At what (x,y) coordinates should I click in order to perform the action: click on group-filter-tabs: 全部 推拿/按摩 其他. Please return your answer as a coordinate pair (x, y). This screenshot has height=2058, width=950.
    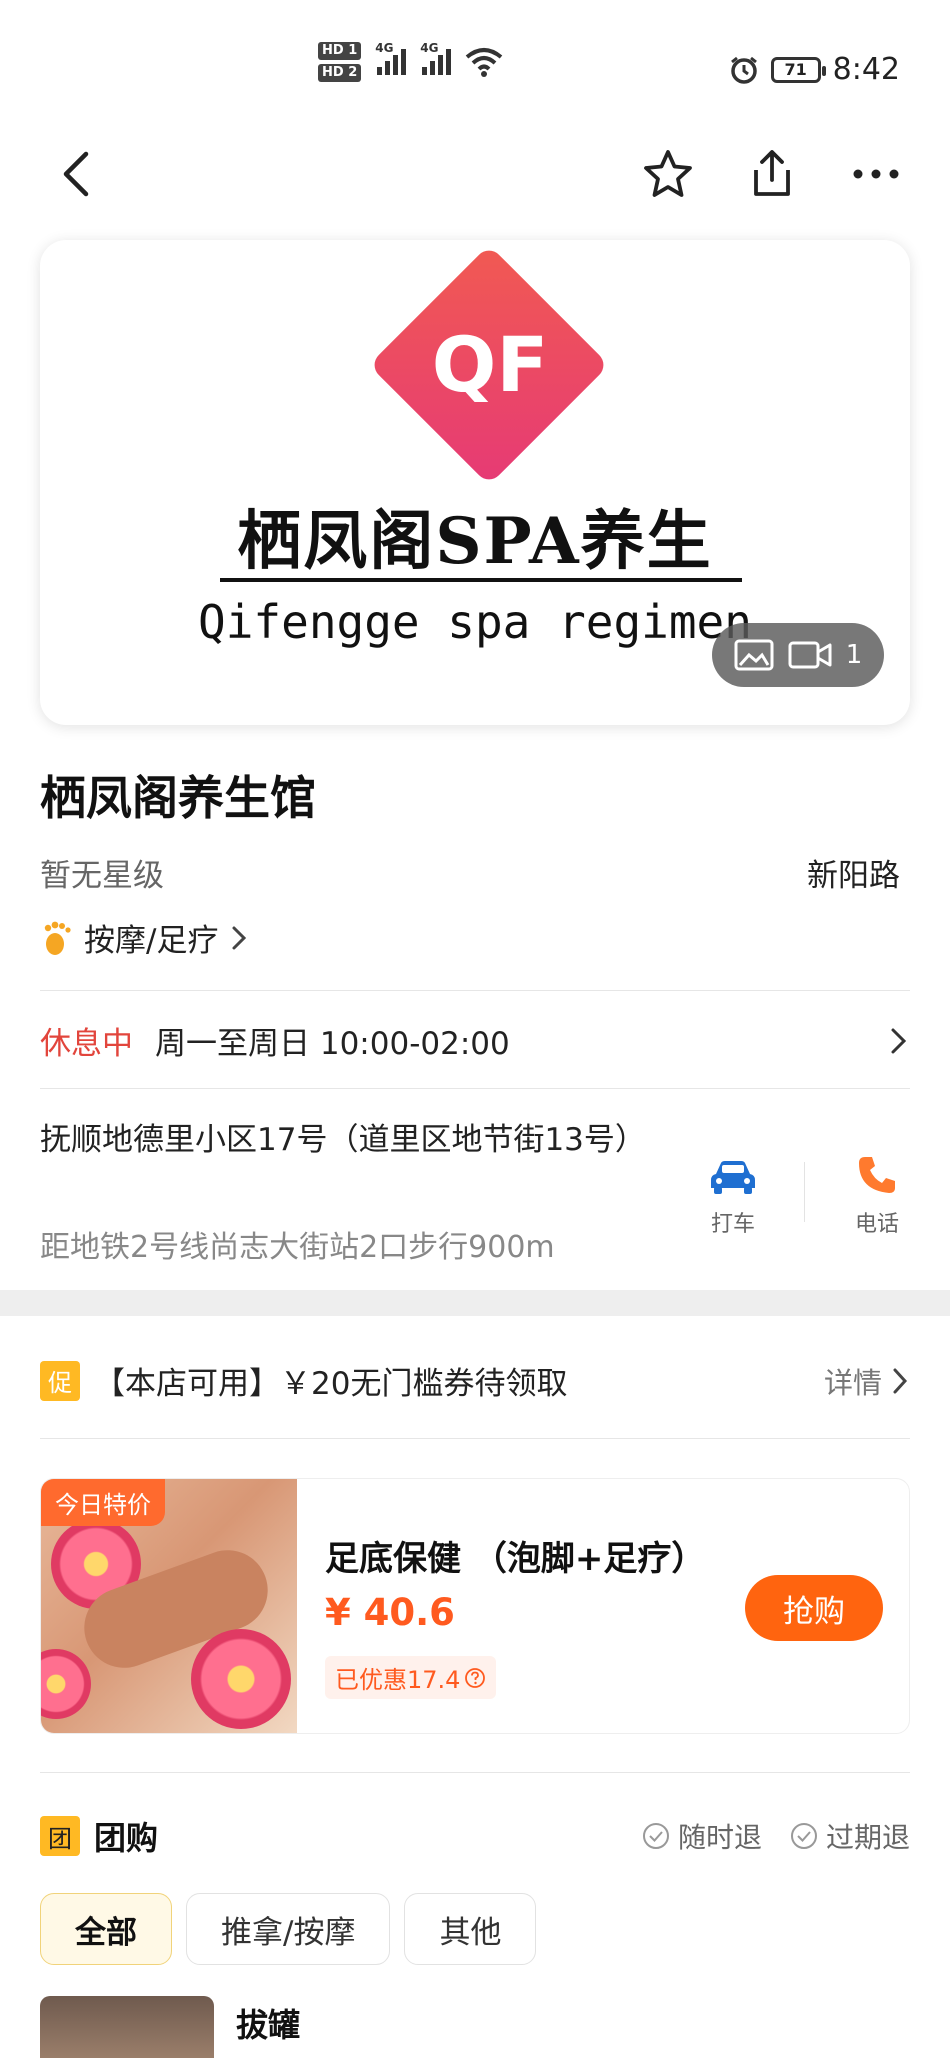
    Looking at the image, I should click on (288, 1929).